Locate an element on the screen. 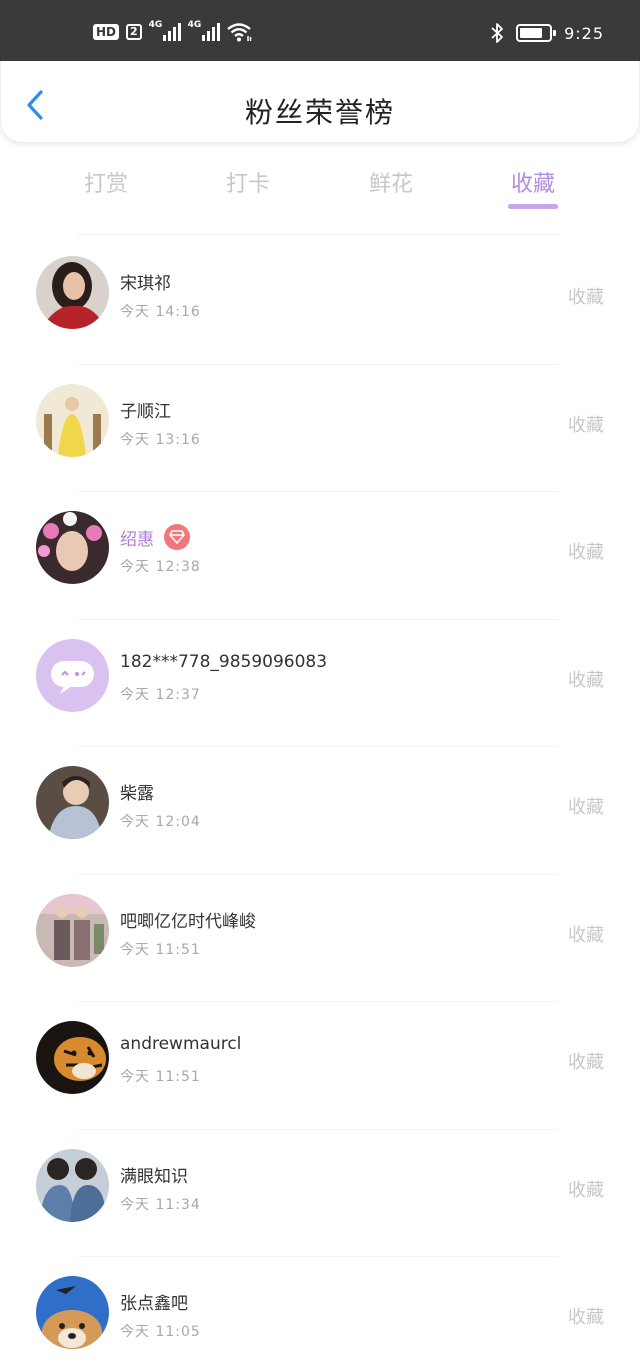 The image size is (640, 1369). bluetooth-icon is located at coordinates (497, 33).